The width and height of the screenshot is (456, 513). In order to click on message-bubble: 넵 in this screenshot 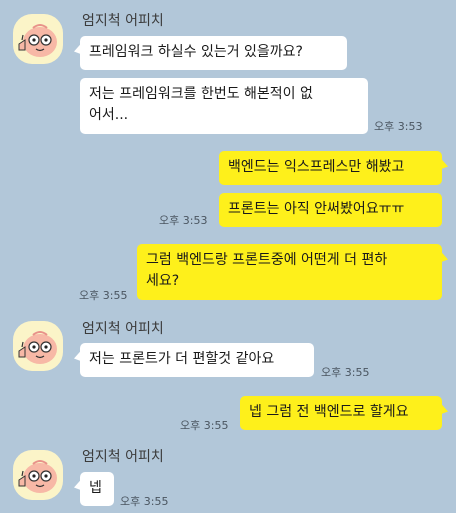, I will do `click(97, 489)`.